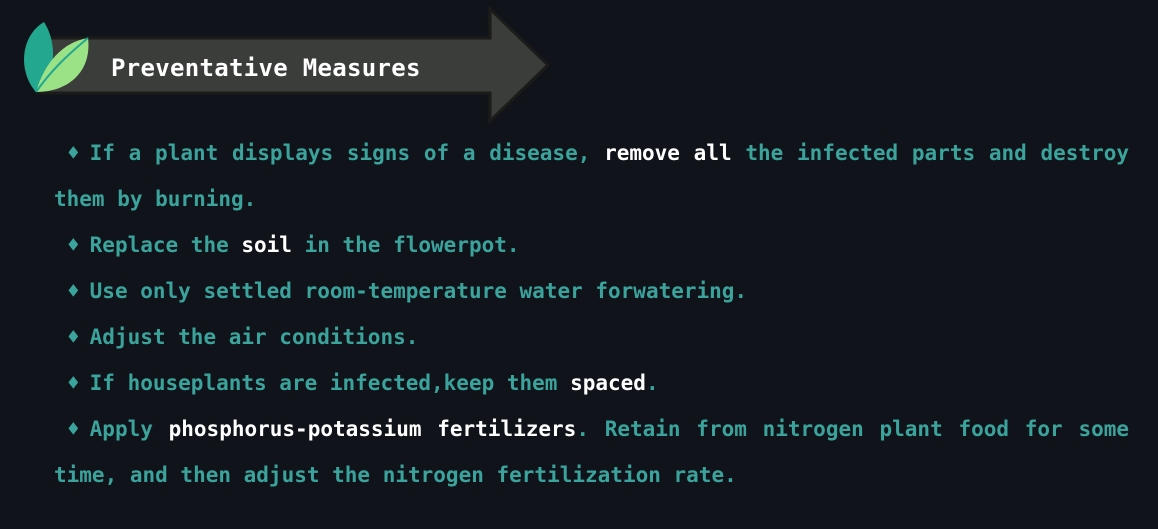  What do you see at coordinates (165, 245) in the screenshot?
I see `item-text: Replace the` at bounding box center [165, 245].